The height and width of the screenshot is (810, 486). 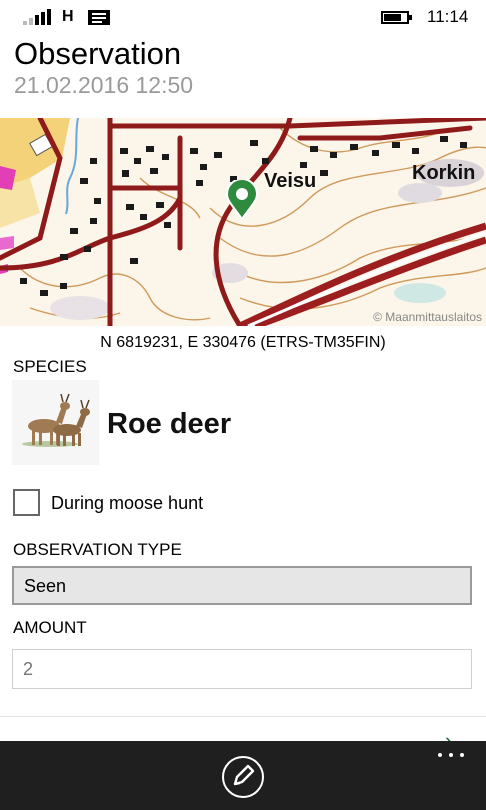 What do you see at coordinates (290, 181) in the screenshot?
I see `map-place-label: Veisu` at bounding box center [290, 181].